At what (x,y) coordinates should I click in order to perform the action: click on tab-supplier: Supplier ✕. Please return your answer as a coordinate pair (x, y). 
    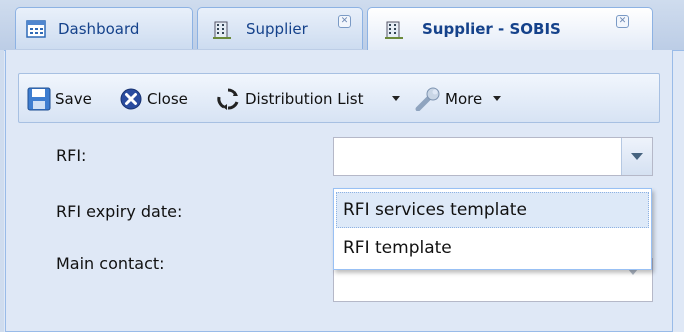
    Looking at the image, I should click on (280, 28).